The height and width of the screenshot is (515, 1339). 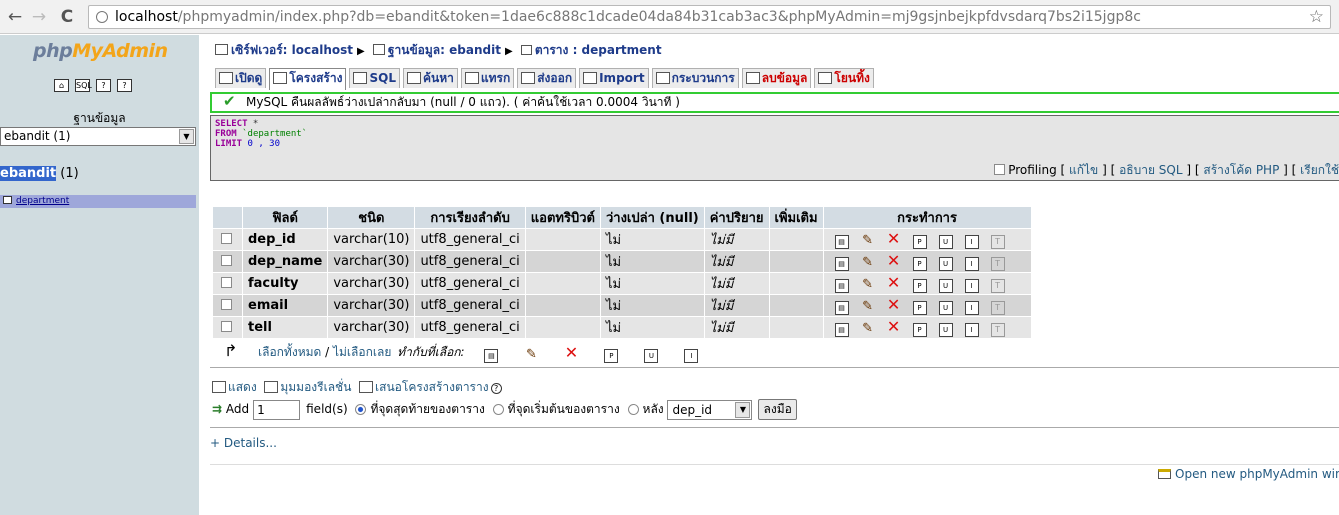 What do you see at coordinates (124, 85) in the screenshot?
I see `mysql-docs-icon: ?` at bounding box center [124, 85].